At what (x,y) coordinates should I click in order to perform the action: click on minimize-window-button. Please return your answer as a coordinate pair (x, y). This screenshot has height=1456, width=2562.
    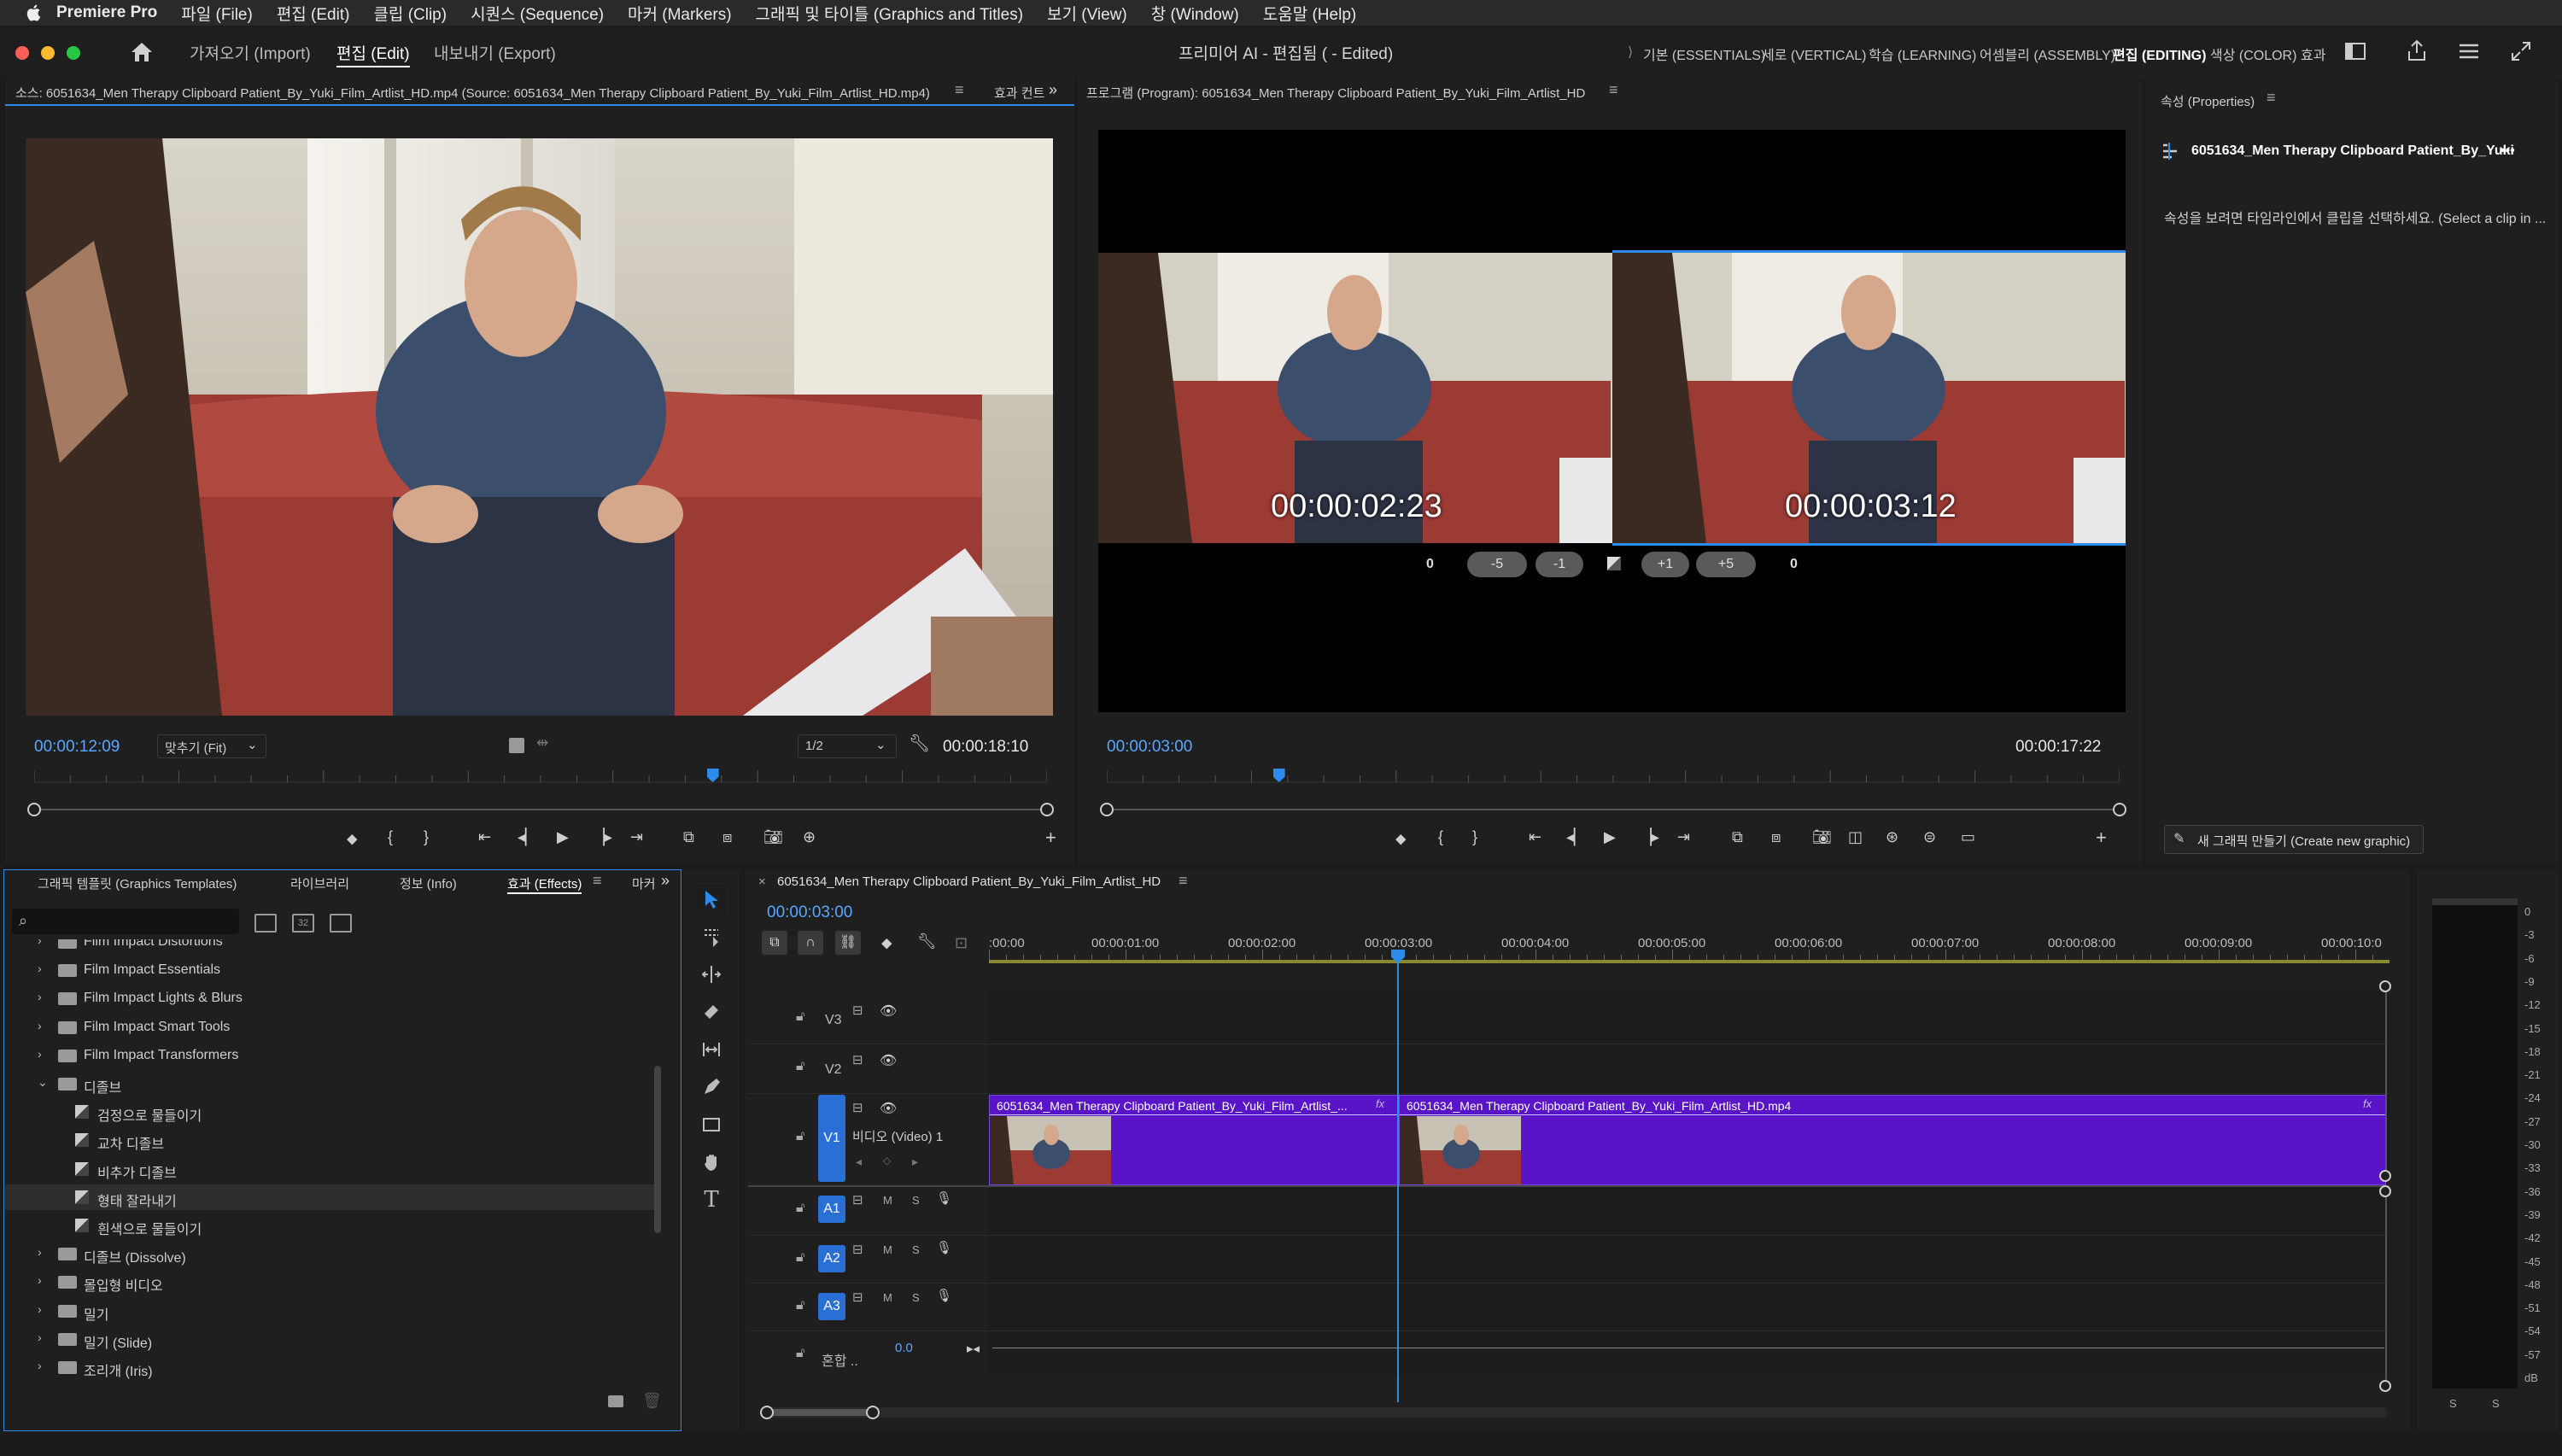
    Looking at the image, I should click on (48, 53).